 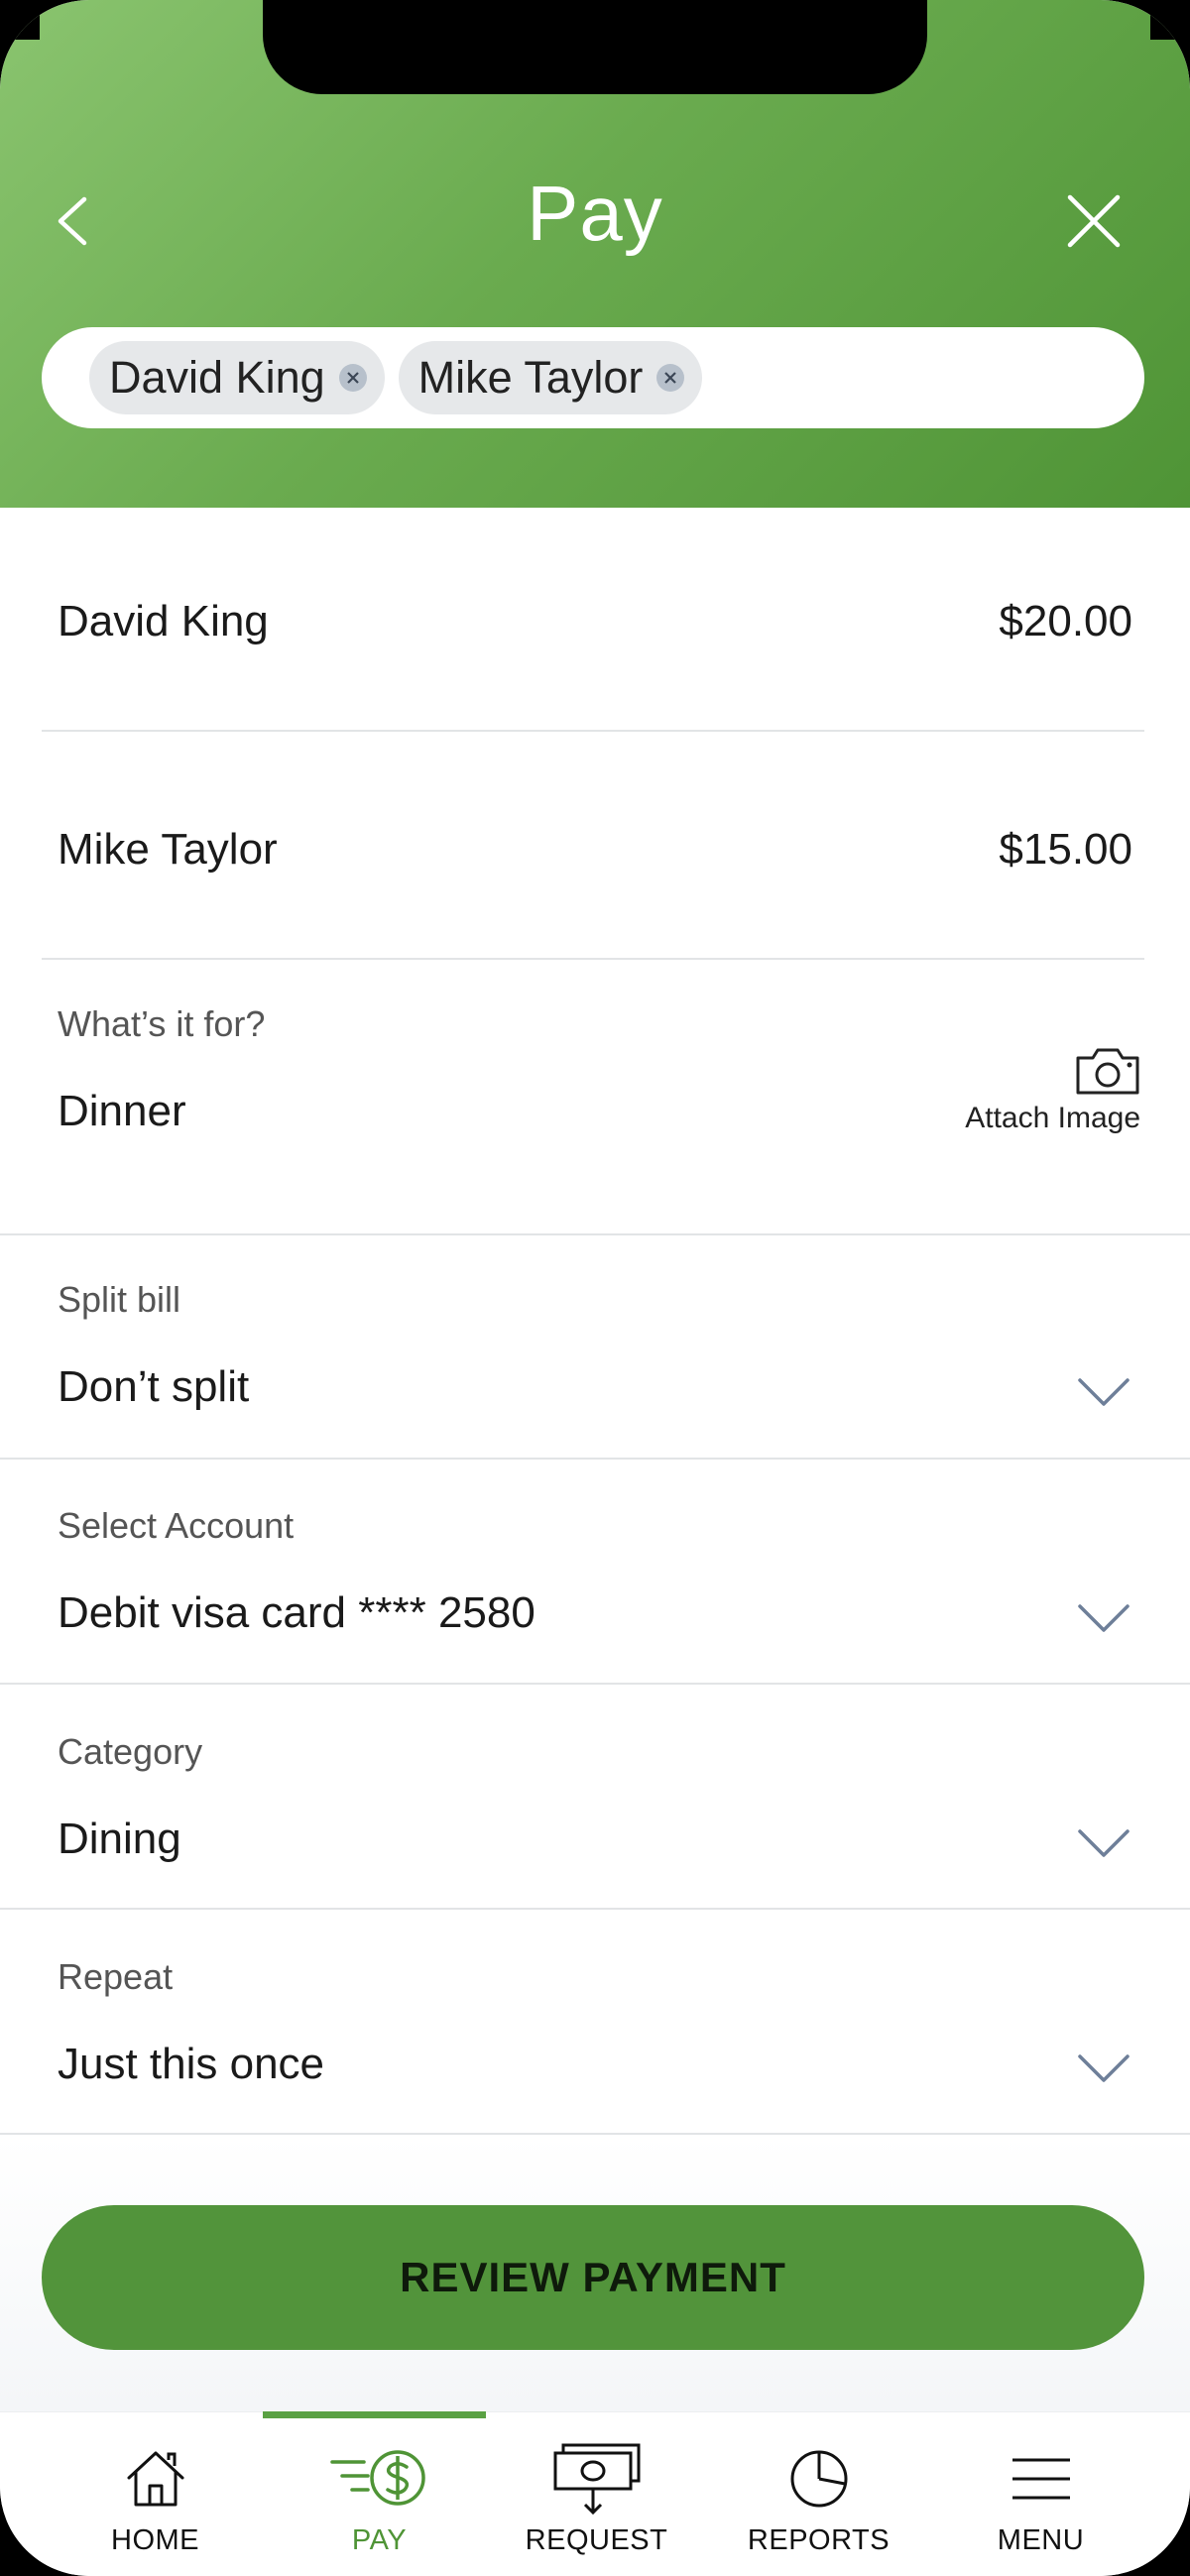 What do you see at coordinates (596, 2540) in the screenshot?
I see `tab-label: REQUEST` at bounding box center [596, 2540].